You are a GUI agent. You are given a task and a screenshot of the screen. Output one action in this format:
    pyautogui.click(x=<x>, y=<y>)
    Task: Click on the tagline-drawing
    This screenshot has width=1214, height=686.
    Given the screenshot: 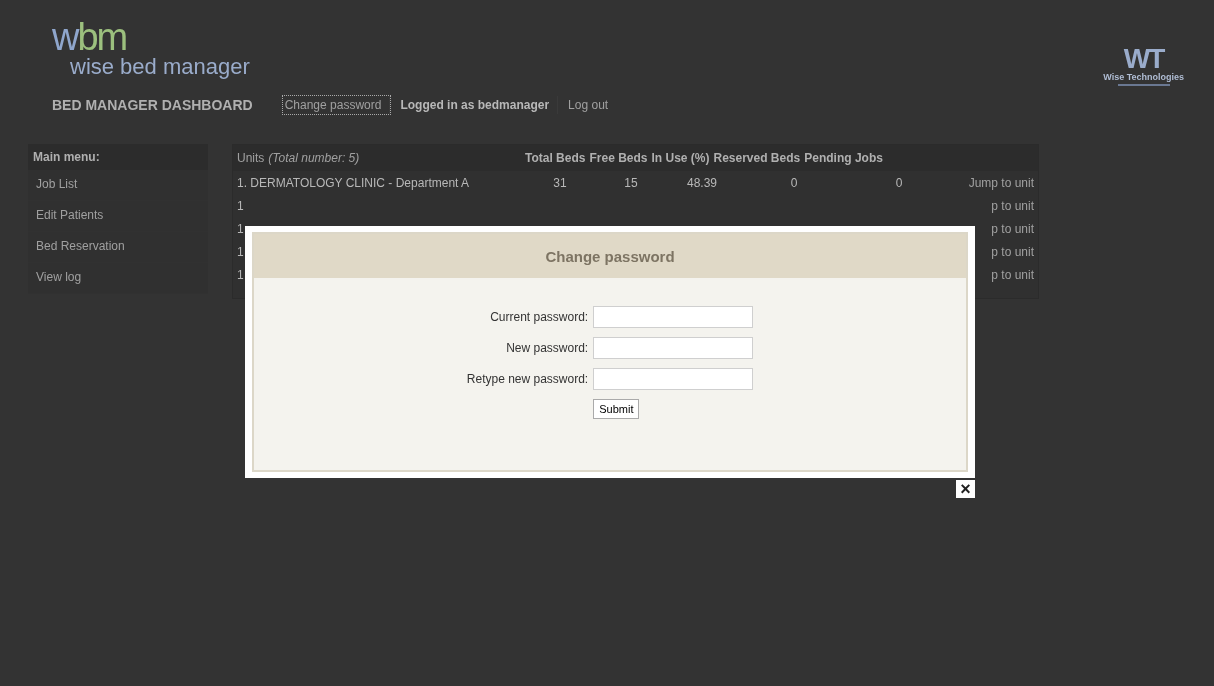 What is the action you would take?
    pyautogui.click(x=1143, y=85)
    